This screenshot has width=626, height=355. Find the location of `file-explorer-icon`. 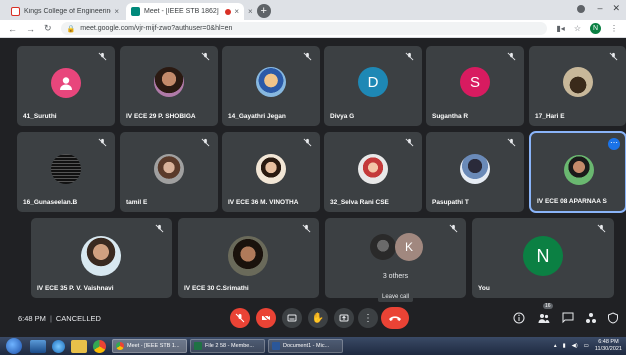

file-explorer-icon is located at coordinates (79, 346).